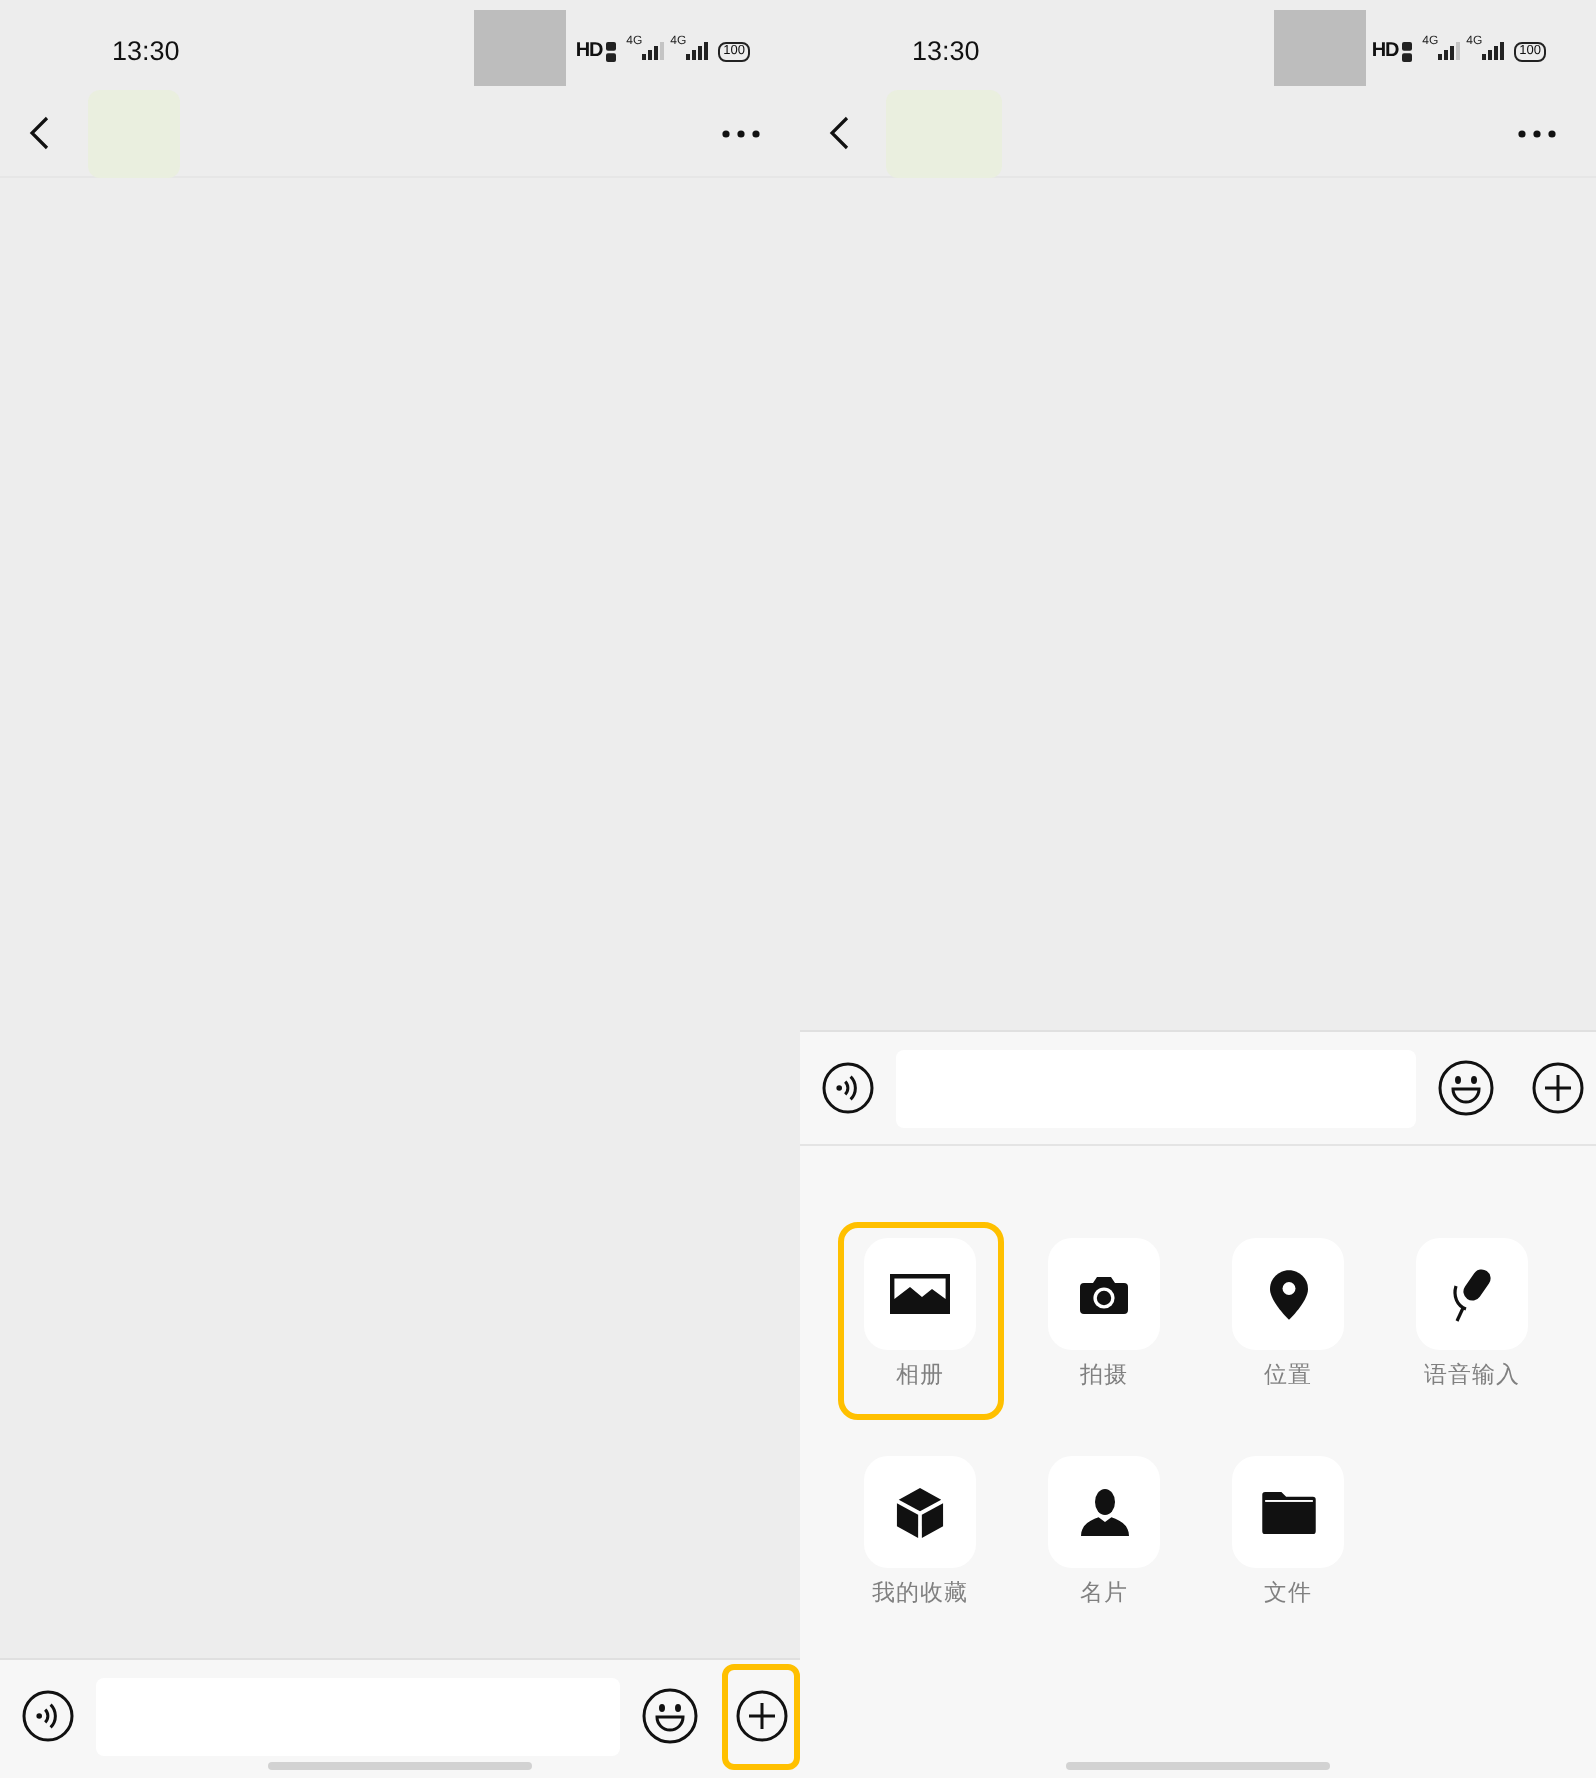 Image resolution: width=1596 pixels, height=1778 pixels. I want to click on folder-icon, so click(1288, 1512).